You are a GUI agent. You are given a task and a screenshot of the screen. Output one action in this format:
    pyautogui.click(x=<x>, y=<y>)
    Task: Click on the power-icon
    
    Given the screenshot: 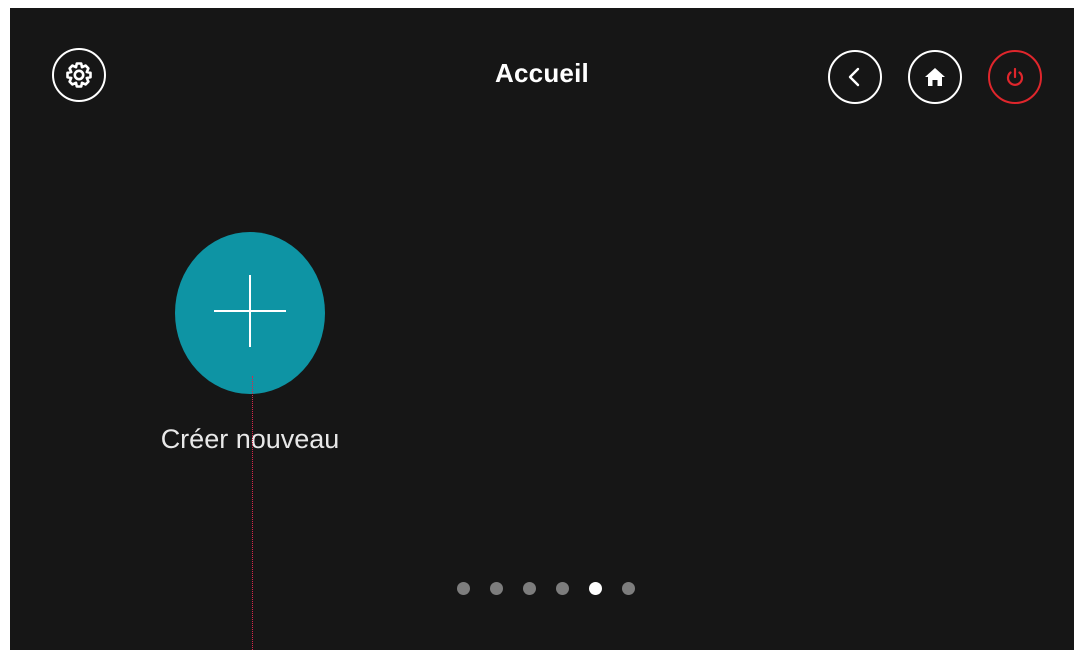 What is the action you would take?
    pyautogui.click(x=1015, y=77)
    